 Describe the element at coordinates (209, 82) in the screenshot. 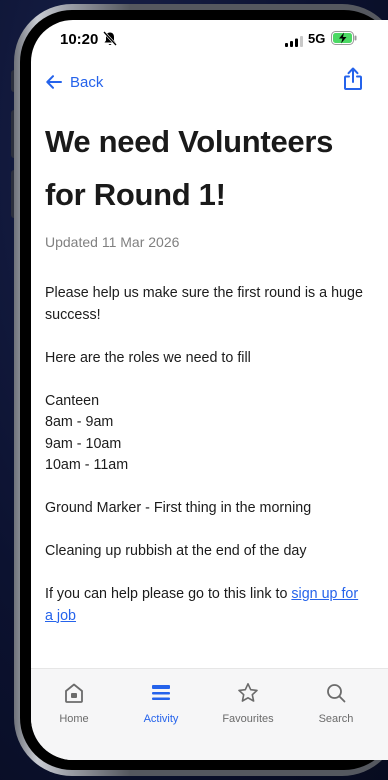

I see `navigation-bar: Back` at that location.